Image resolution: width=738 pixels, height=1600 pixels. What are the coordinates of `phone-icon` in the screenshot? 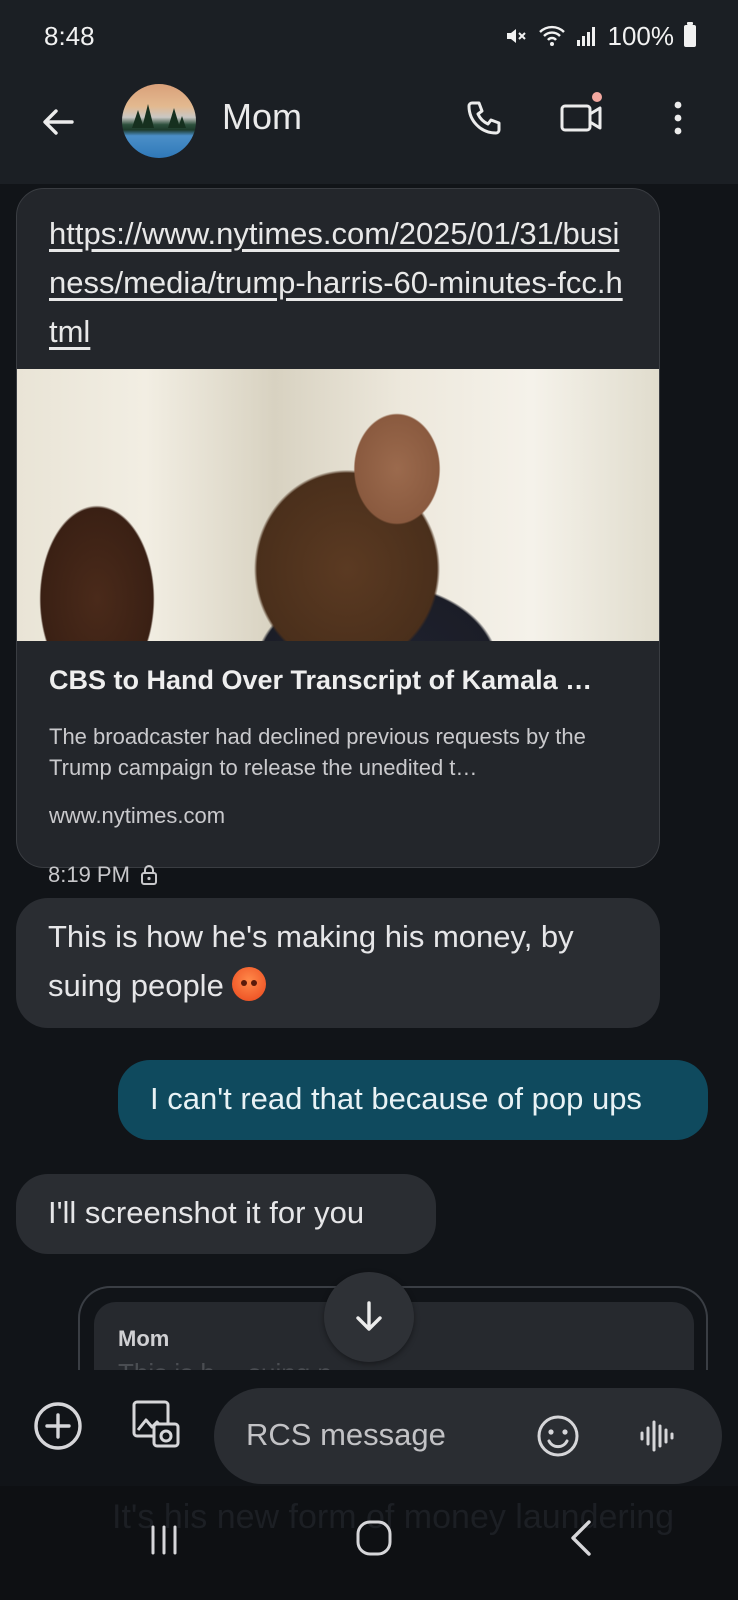 It's located at (484, 118).